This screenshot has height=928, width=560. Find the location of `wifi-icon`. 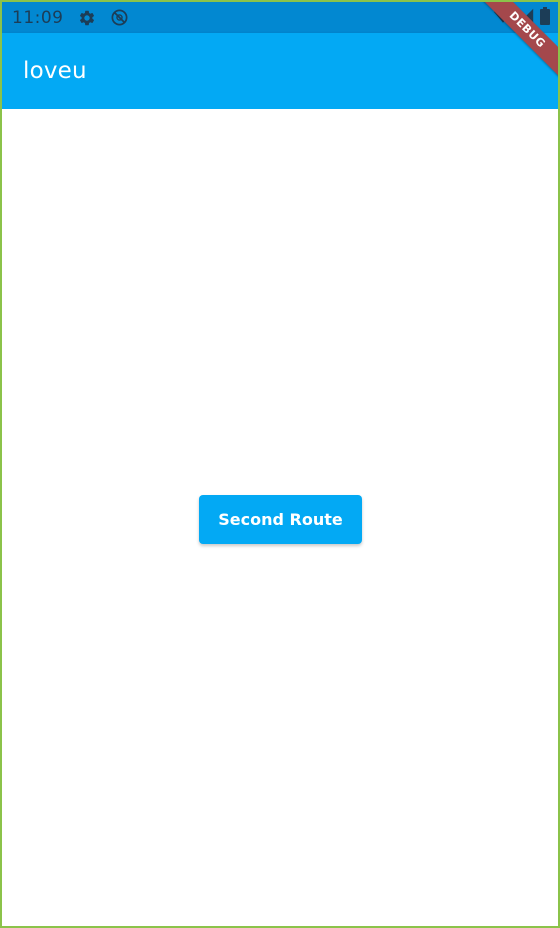

wifi-icon is located at coordinates (503, 18).